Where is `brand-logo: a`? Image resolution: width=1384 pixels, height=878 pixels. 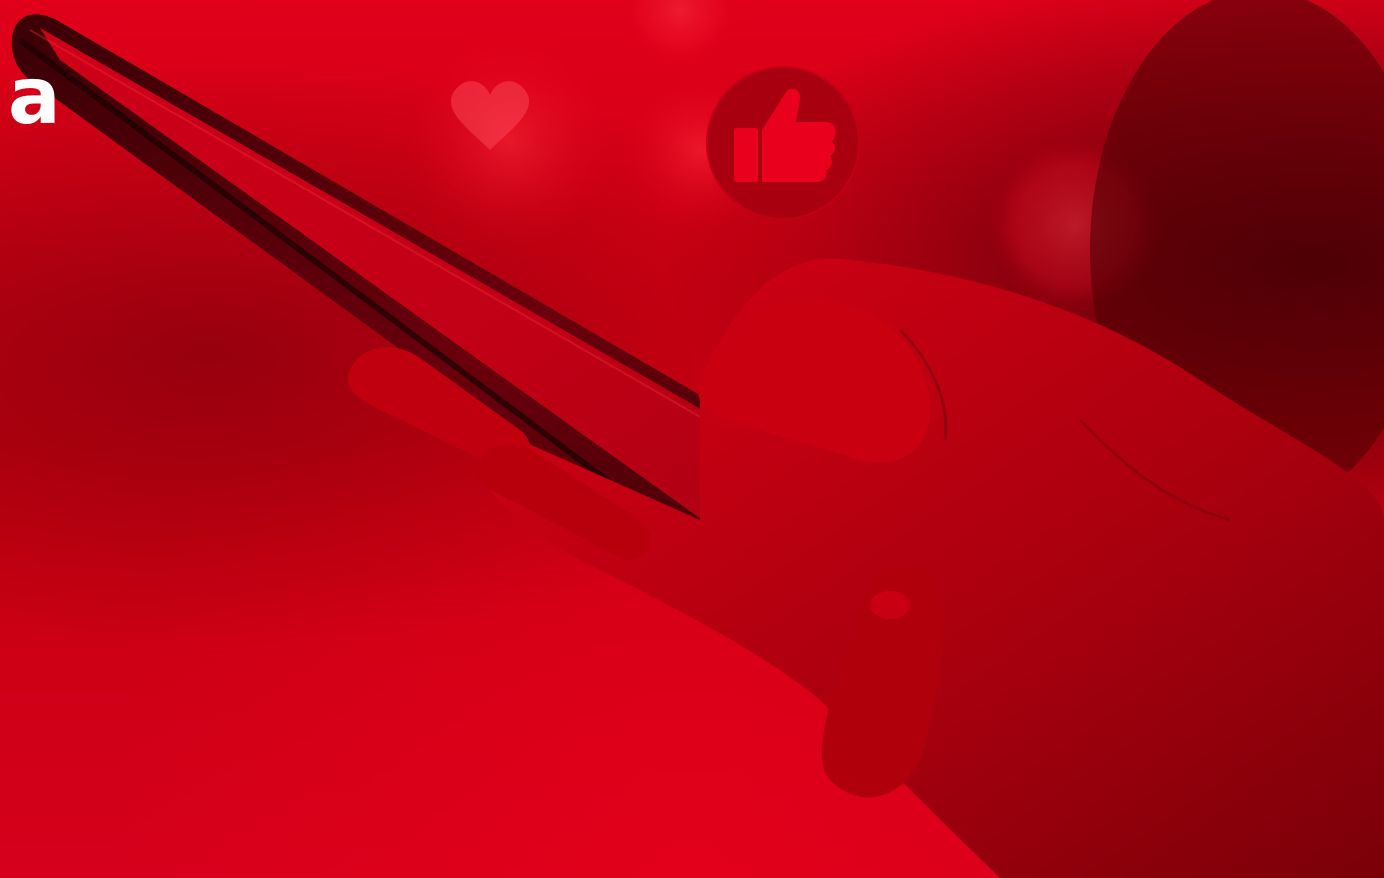
brand-logo: a is located at coordinates (34, 97).